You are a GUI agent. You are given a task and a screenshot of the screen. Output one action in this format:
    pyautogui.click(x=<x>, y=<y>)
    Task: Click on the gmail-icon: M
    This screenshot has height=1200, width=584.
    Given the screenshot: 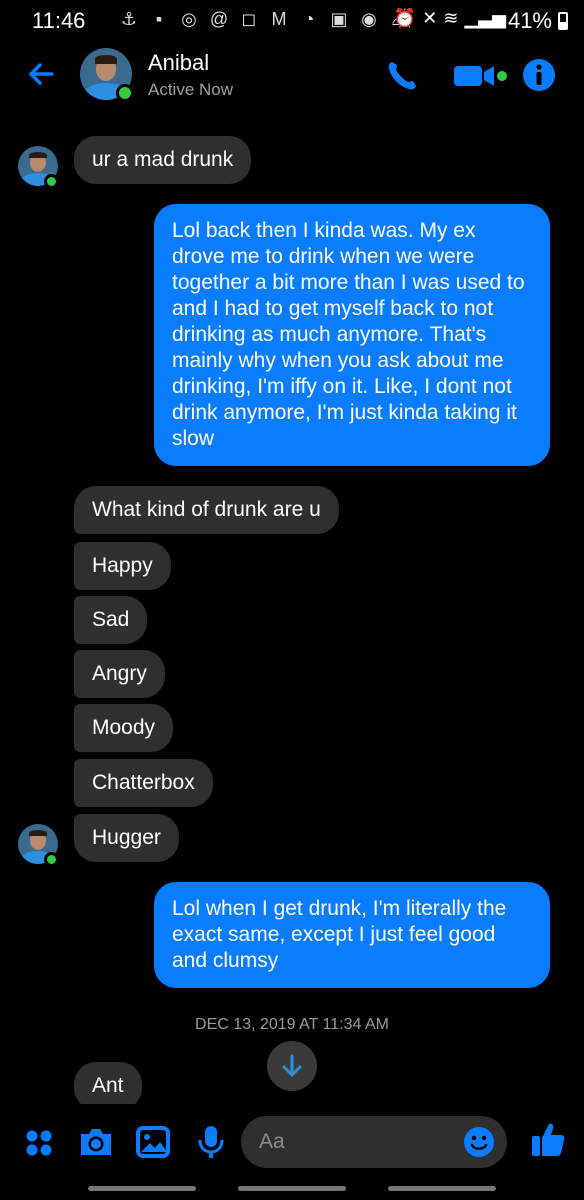 What is the action you would take?
    pyautogui.click(x=279, y=19)
    